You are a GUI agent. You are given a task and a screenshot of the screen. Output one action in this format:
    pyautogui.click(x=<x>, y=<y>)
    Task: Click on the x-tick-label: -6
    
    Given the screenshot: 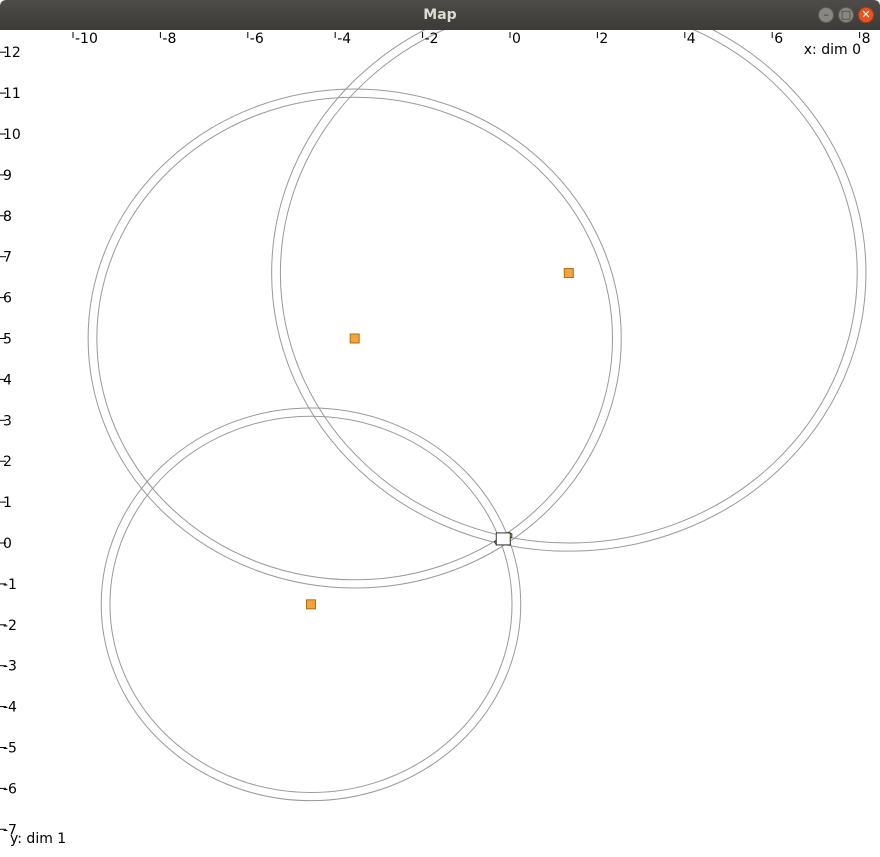 What is the action you would take?
    pyautogui.click(x=257, y=39)
    